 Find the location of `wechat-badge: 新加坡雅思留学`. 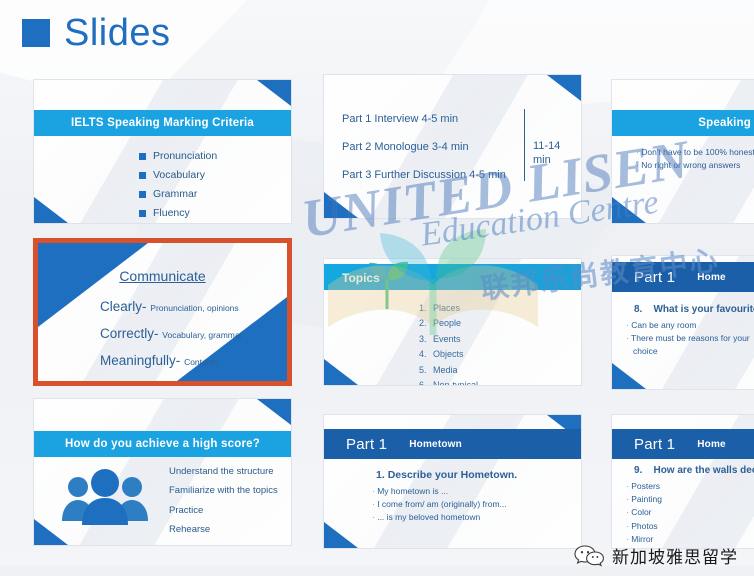

wechat-badge: 新加坡雅思留学 is located at coordinates (656, 555).